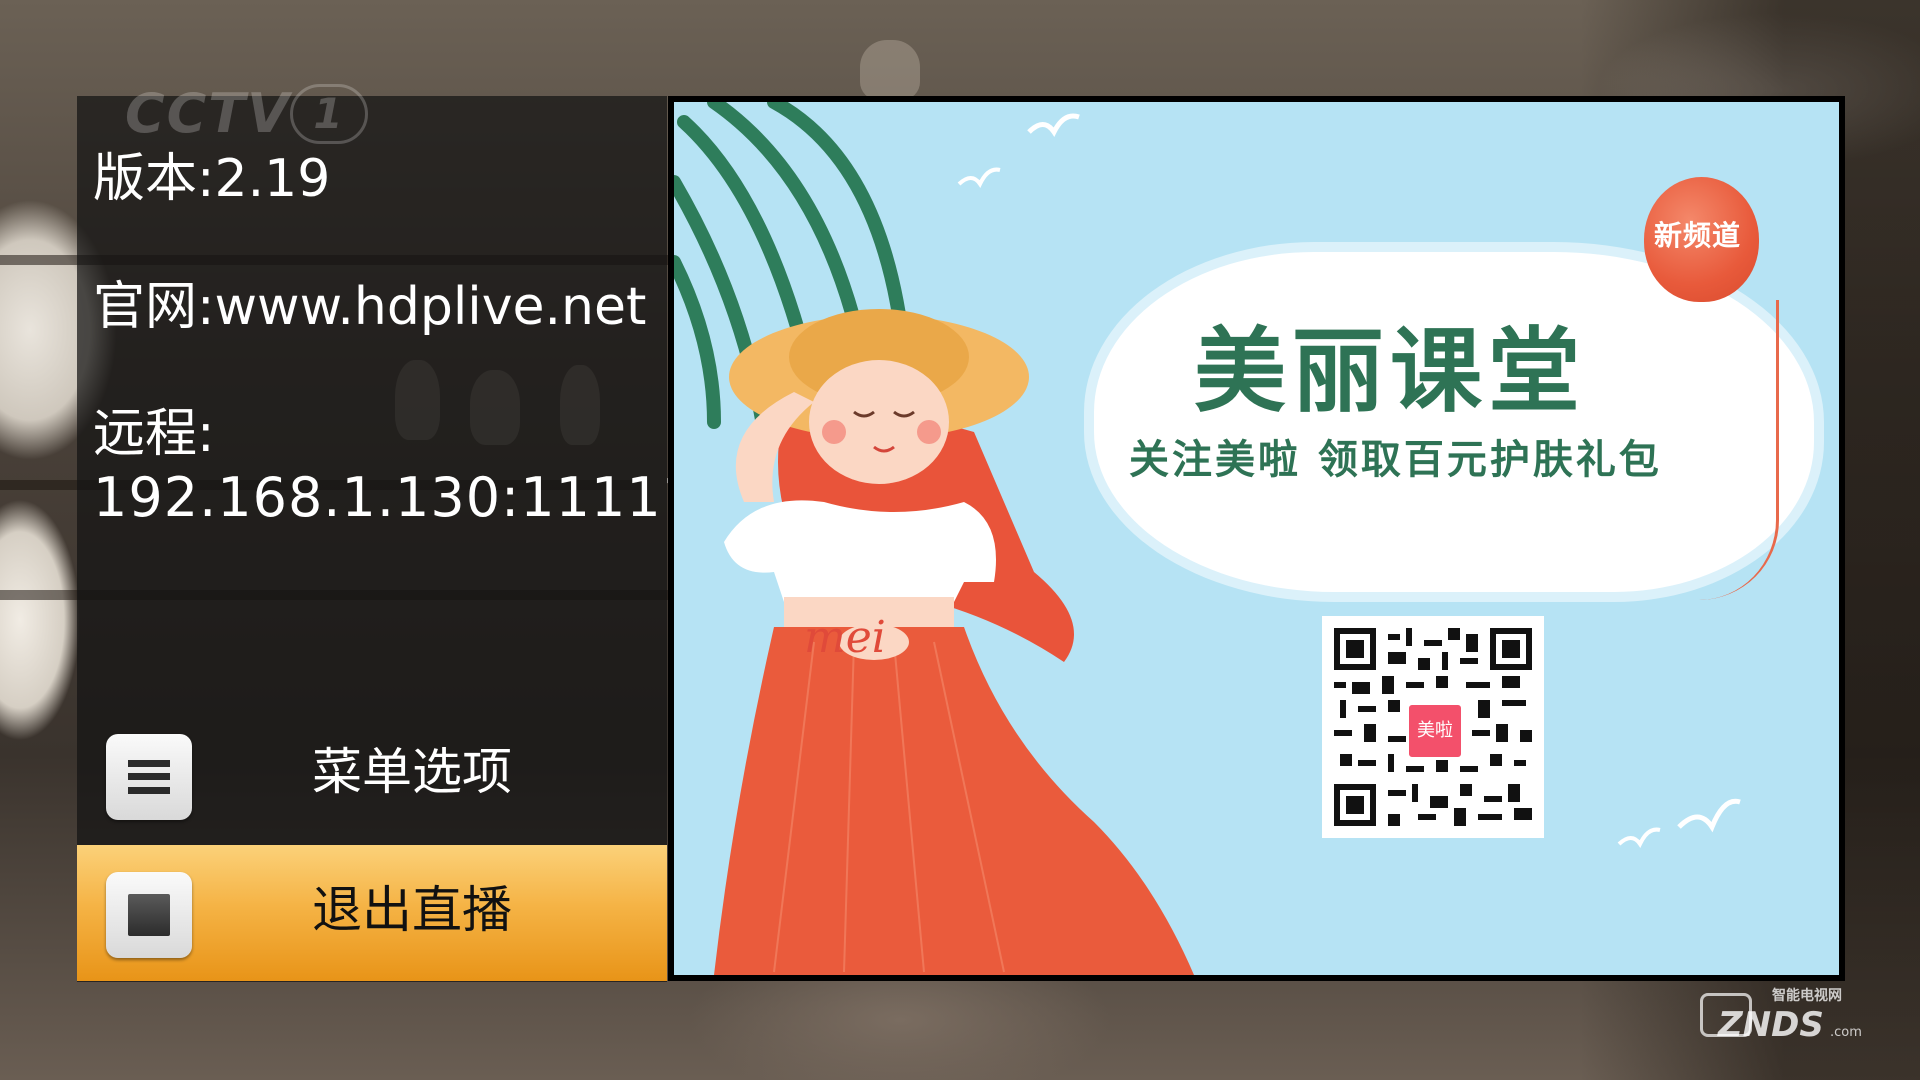 The image size is (1920, 1080). Describe the element at coordinates (395, 497) in the screenshot. I see `remote-address: 192.168.1.130:11111` at that location.